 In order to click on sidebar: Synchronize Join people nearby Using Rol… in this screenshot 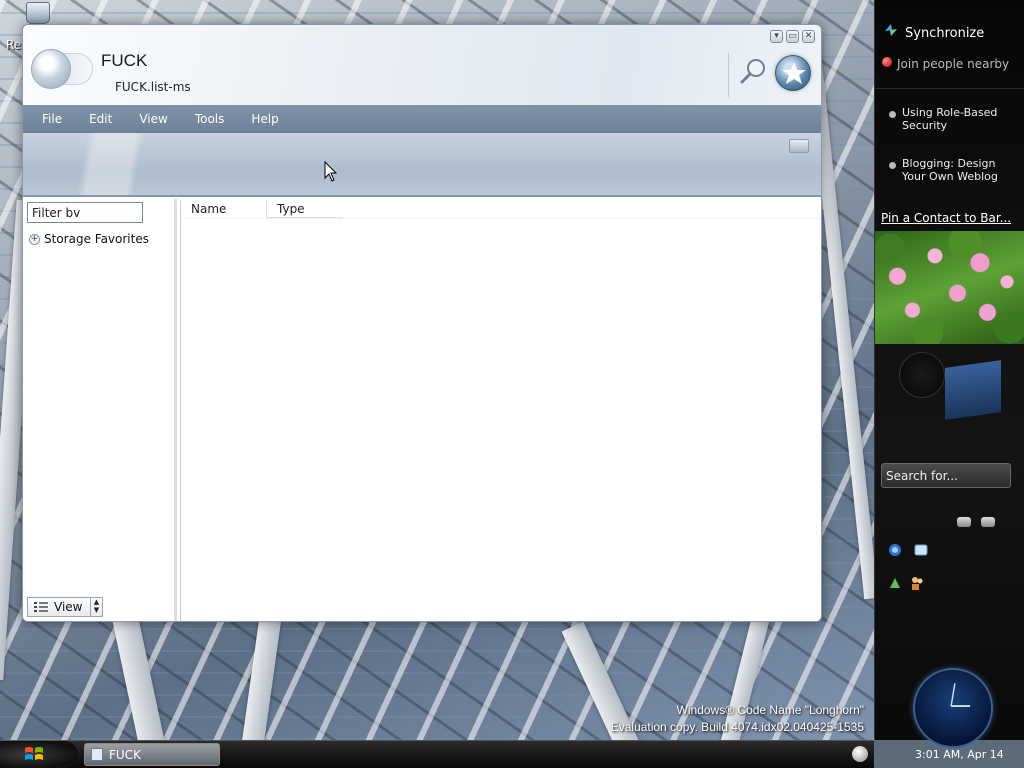, I will do `click(949, 380)`.